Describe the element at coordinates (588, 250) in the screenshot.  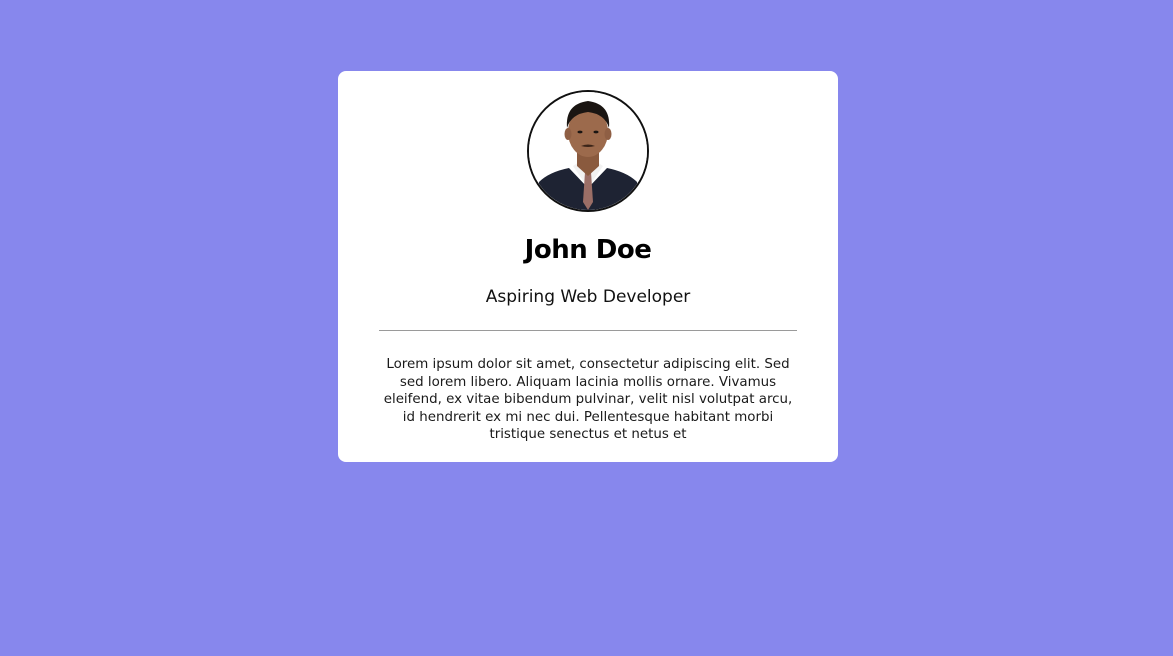
I see `profile-name: John Doe` at that location.